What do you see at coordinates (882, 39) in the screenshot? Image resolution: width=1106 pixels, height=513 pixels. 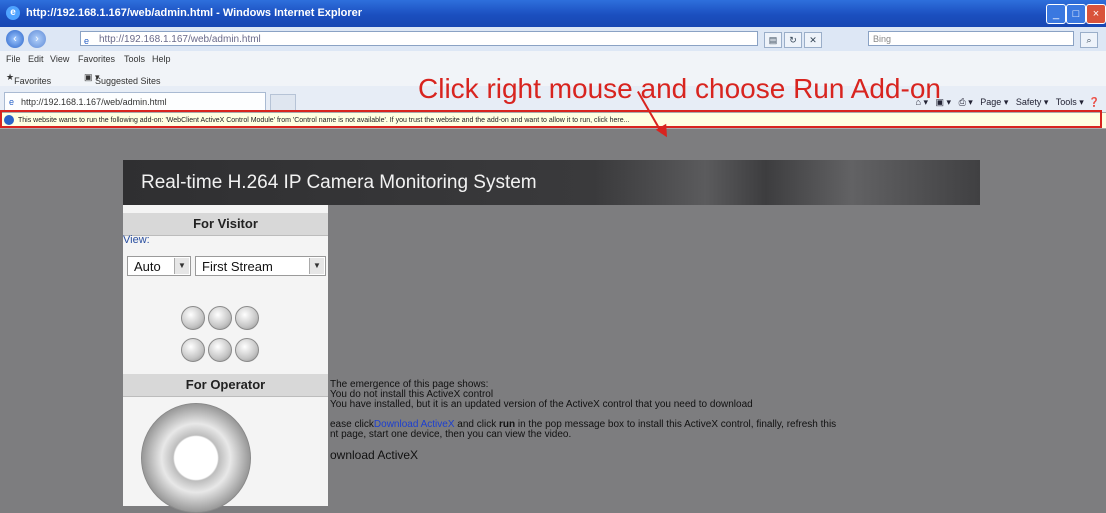 I see `search-placeholder: Bing` at bounding box center [882, 39].